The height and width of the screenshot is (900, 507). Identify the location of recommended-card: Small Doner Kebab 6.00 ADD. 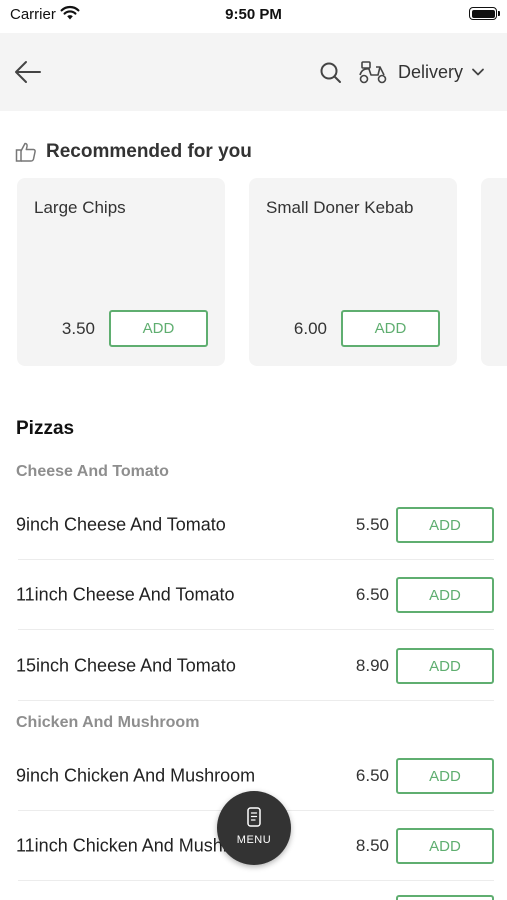
(353, 272).